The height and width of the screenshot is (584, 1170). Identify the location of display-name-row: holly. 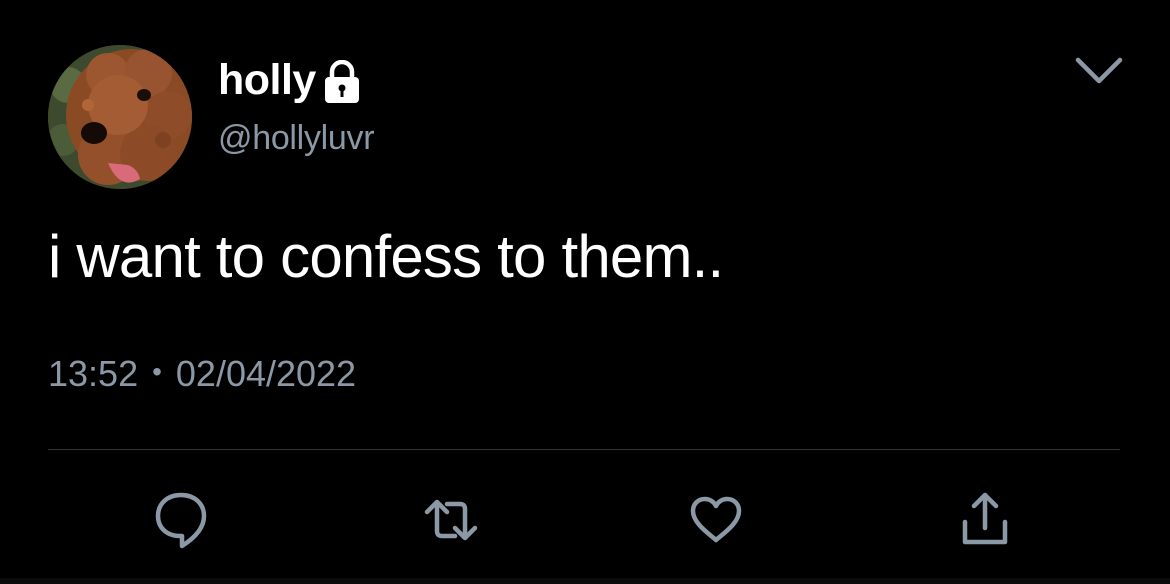
(290, 80).